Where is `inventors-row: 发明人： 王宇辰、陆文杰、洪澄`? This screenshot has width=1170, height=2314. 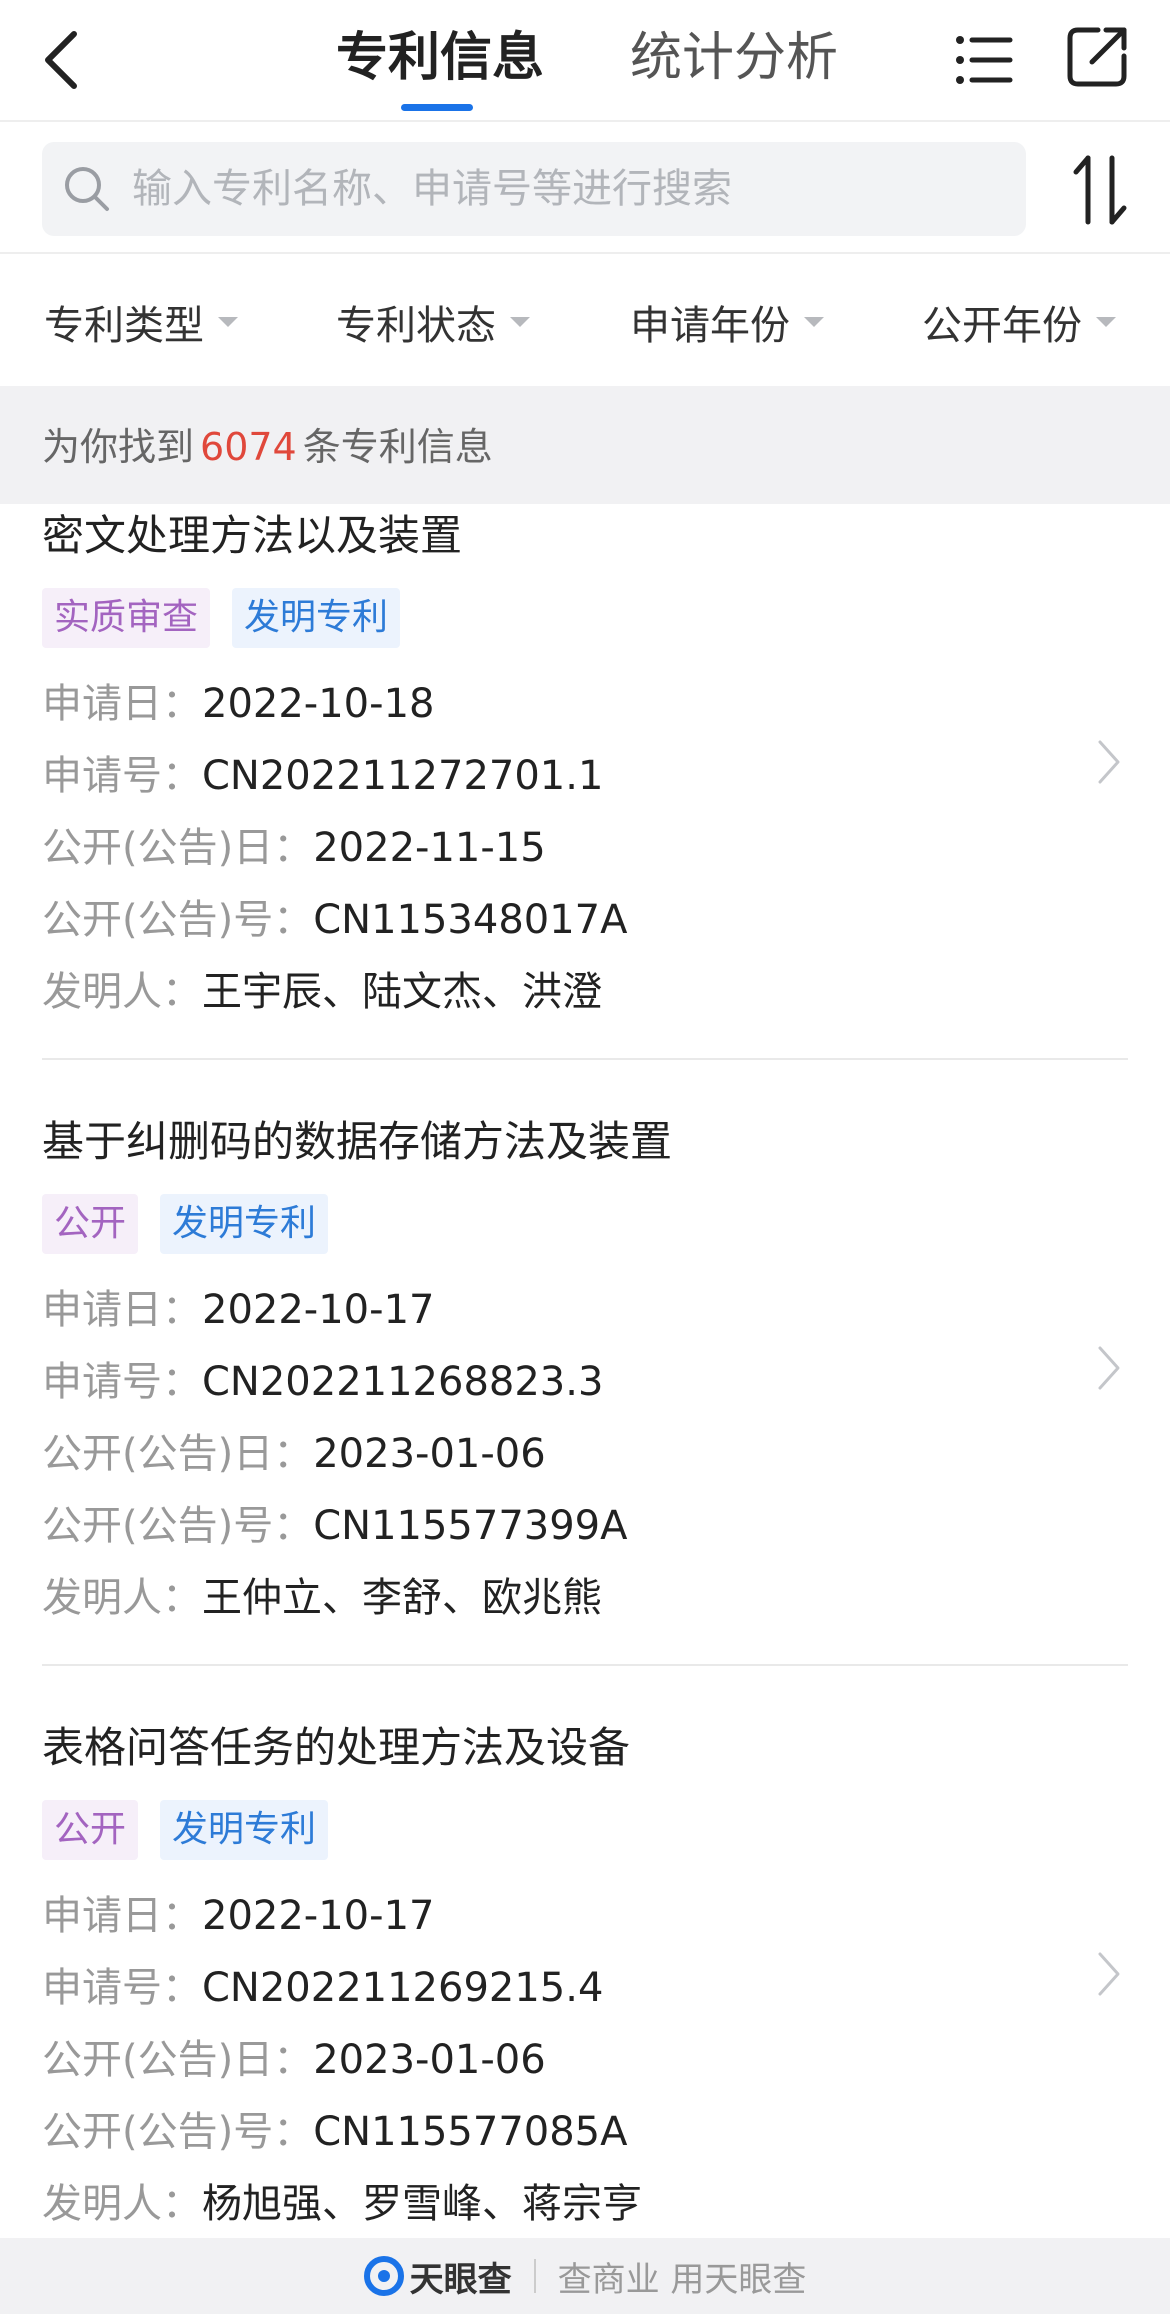
inventors-row: 发明人： 王宇辰、陆文杰、洪澄 is located at coordinates (585, 992).